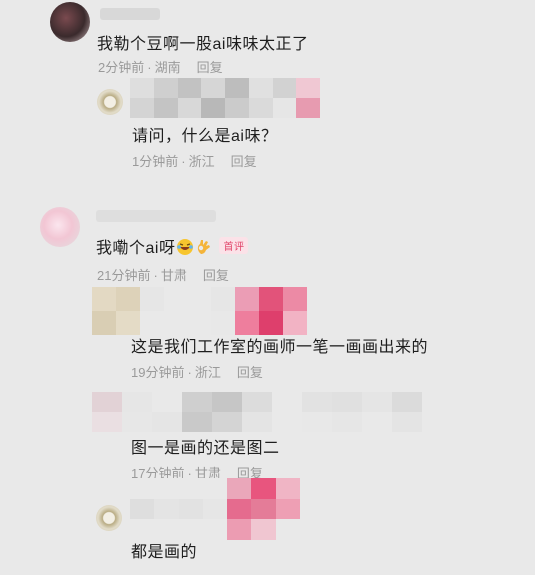  I want to click on comment-meta: 2分钟前 · 湖南 回复, so click(160, 67).